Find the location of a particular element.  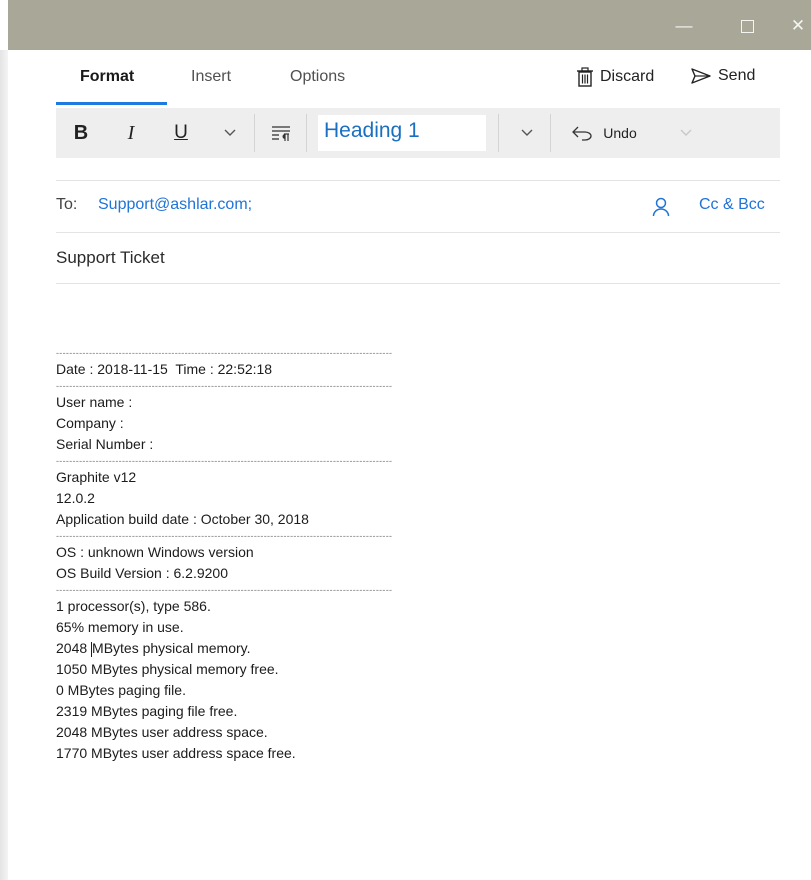

maximize-icon is located at coordinates (747, 27).